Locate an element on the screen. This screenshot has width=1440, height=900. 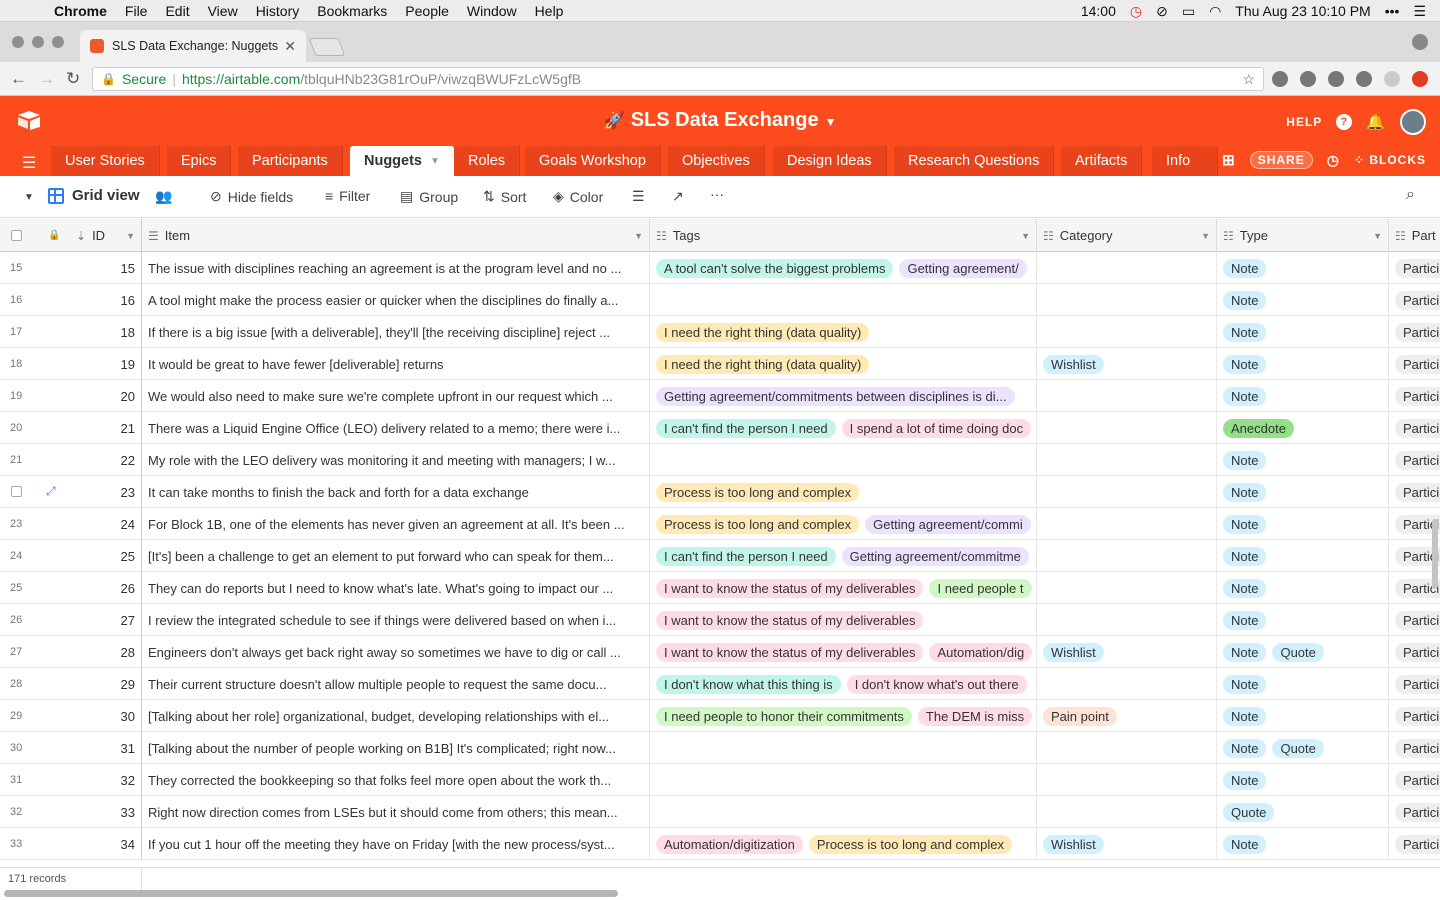
menu-file: File is located at coordinates (136, 11).